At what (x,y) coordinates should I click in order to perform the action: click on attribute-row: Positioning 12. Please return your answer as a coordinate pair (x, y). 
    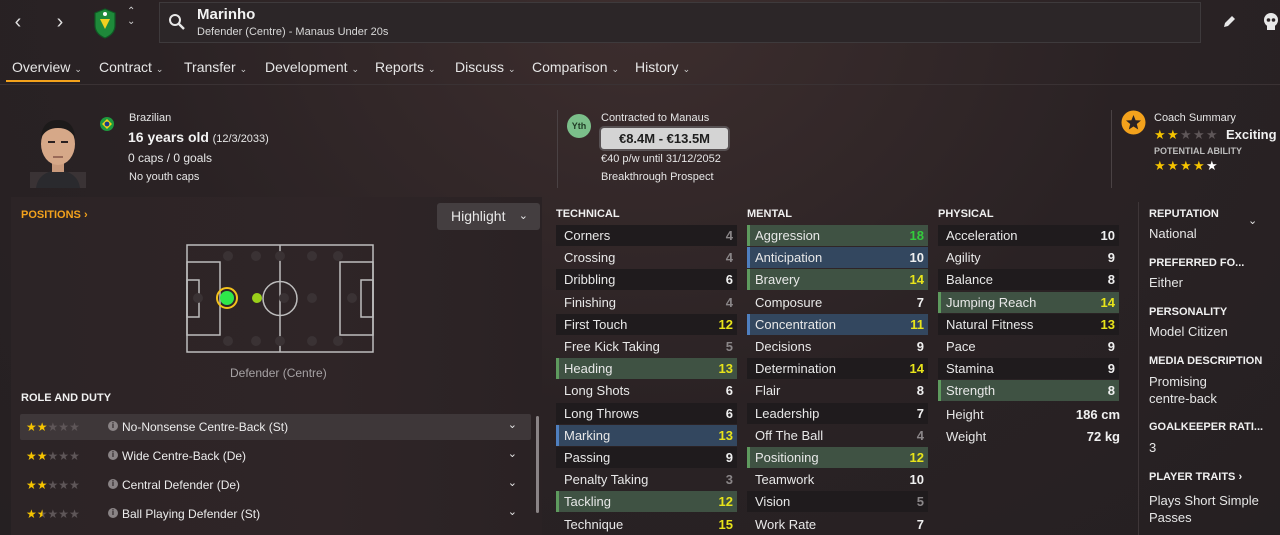
    Looking at the image, I should click on (837, 457).